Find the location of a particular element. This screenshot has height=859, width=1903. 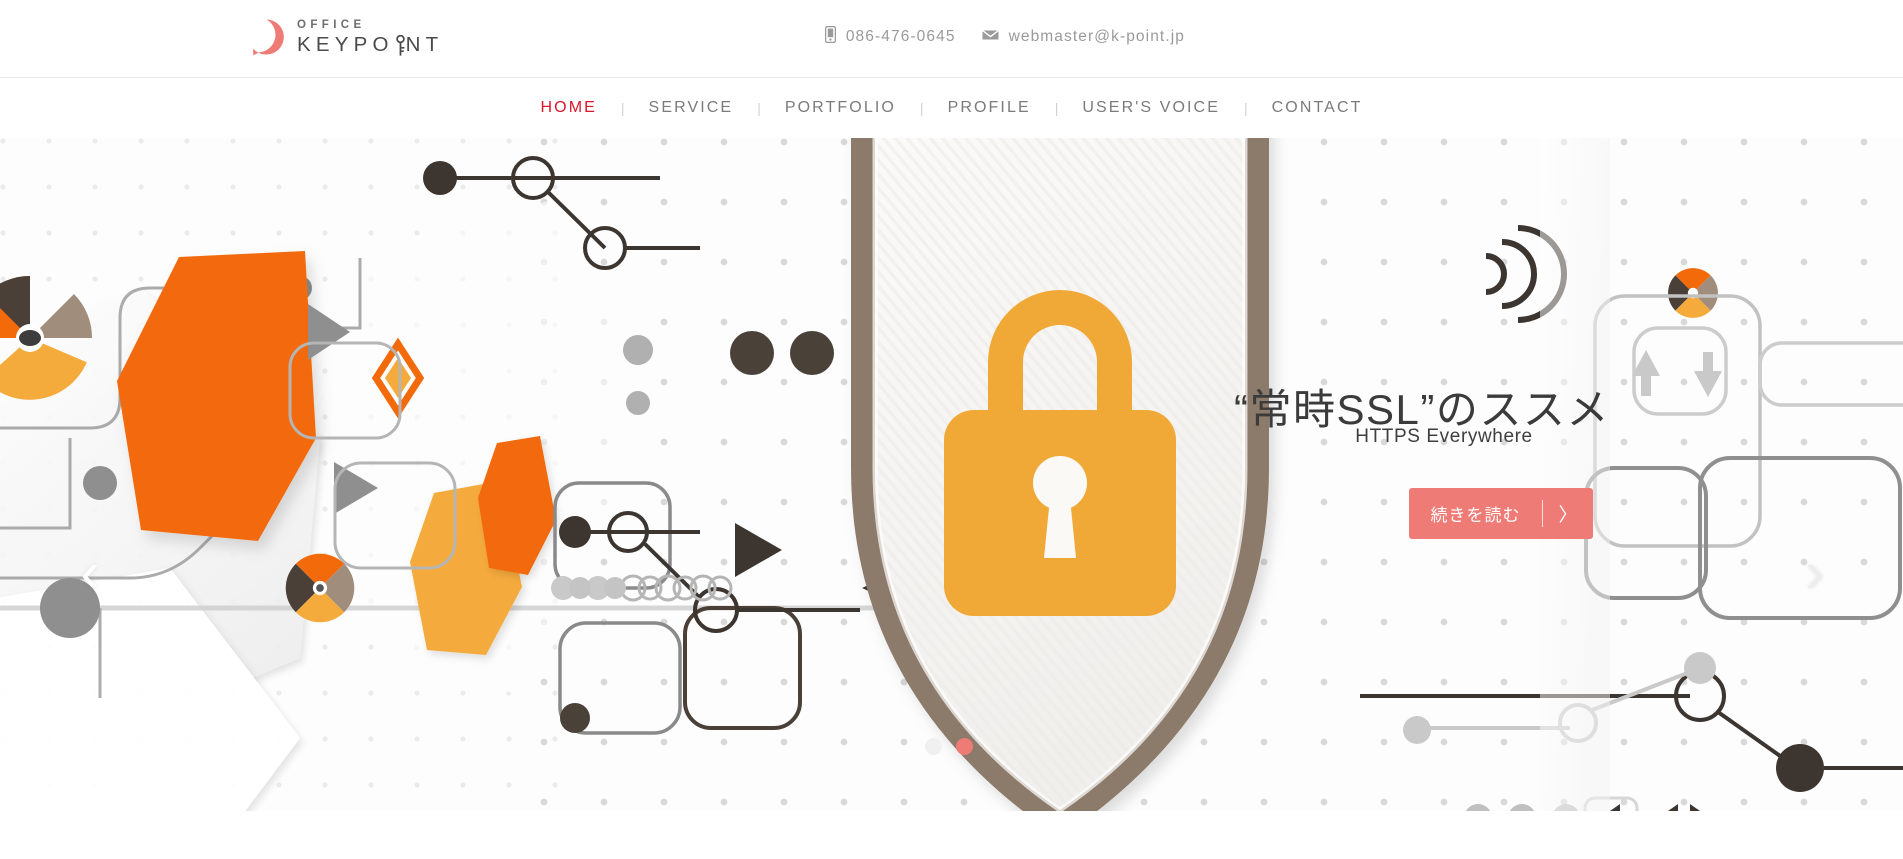

nav-item-contact: CONTACT is located at coordinates (1317, 108).